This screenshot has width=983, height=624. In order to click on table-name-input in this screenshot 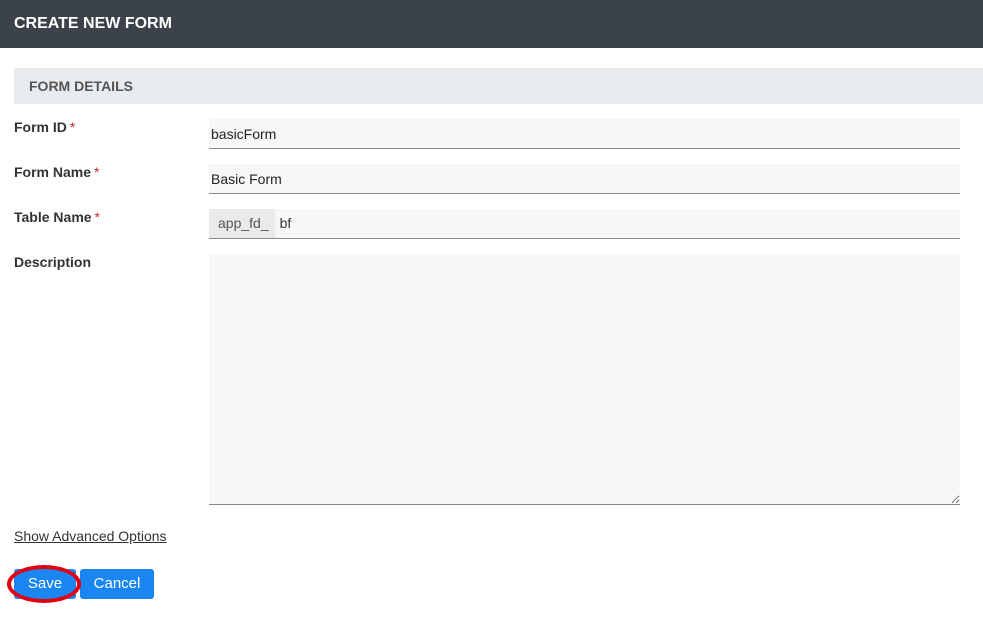, I will do `click(617, 223)`.